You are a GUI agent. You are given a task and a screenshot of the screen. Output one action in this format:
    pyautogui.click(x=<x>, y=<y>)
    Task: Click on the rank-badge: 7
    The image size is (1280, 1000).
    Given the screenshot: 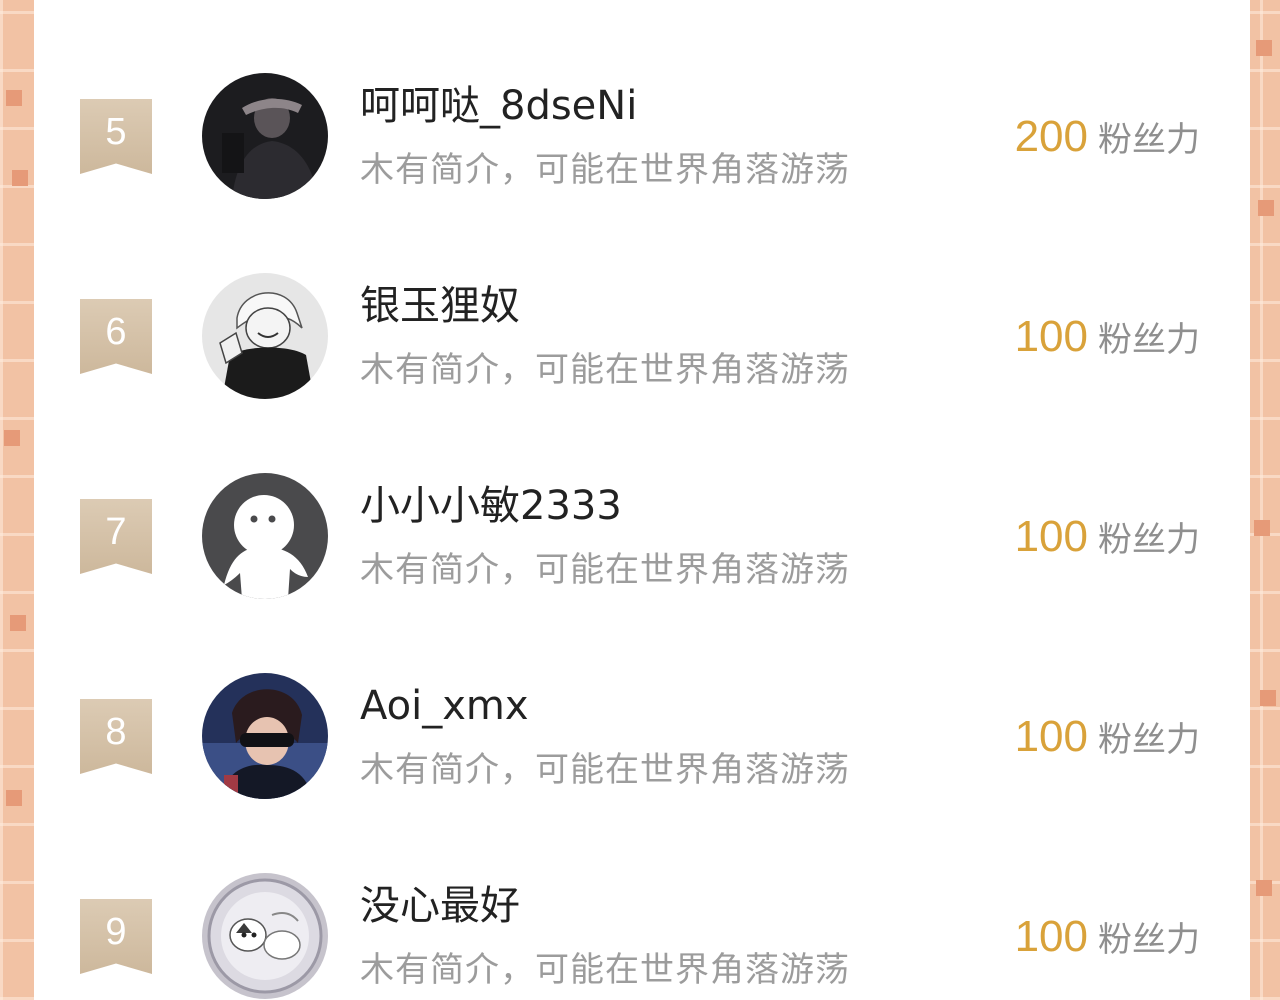 What is the action you would take?
    pyautogui.click(x=116, y=536)
    